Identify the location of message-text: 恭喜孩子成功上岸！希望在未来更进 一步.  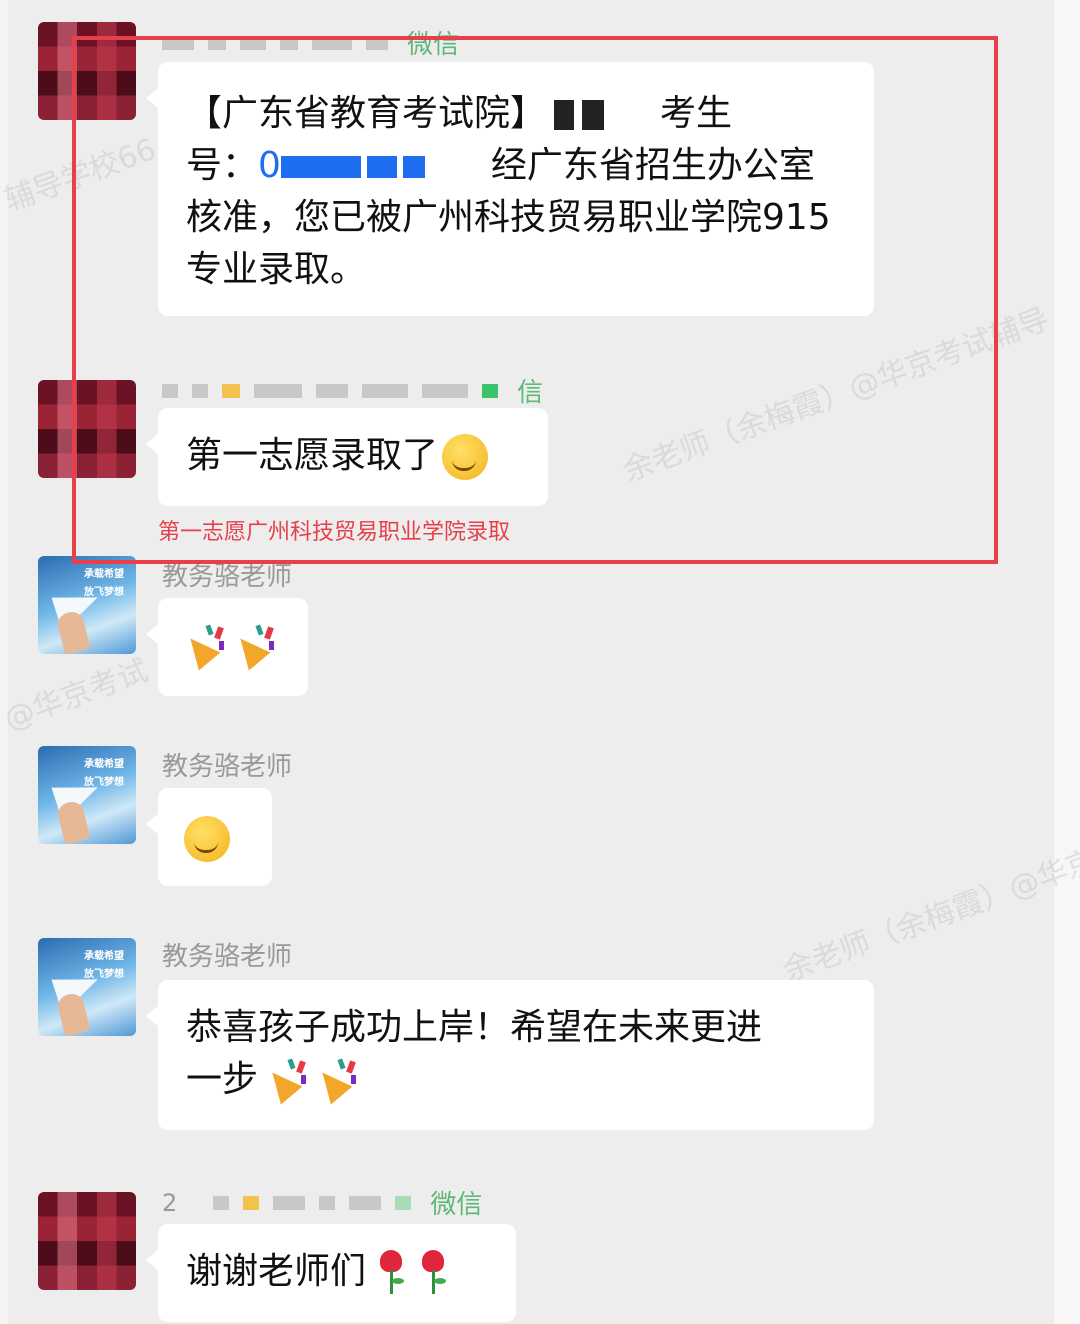
(516, 1054).